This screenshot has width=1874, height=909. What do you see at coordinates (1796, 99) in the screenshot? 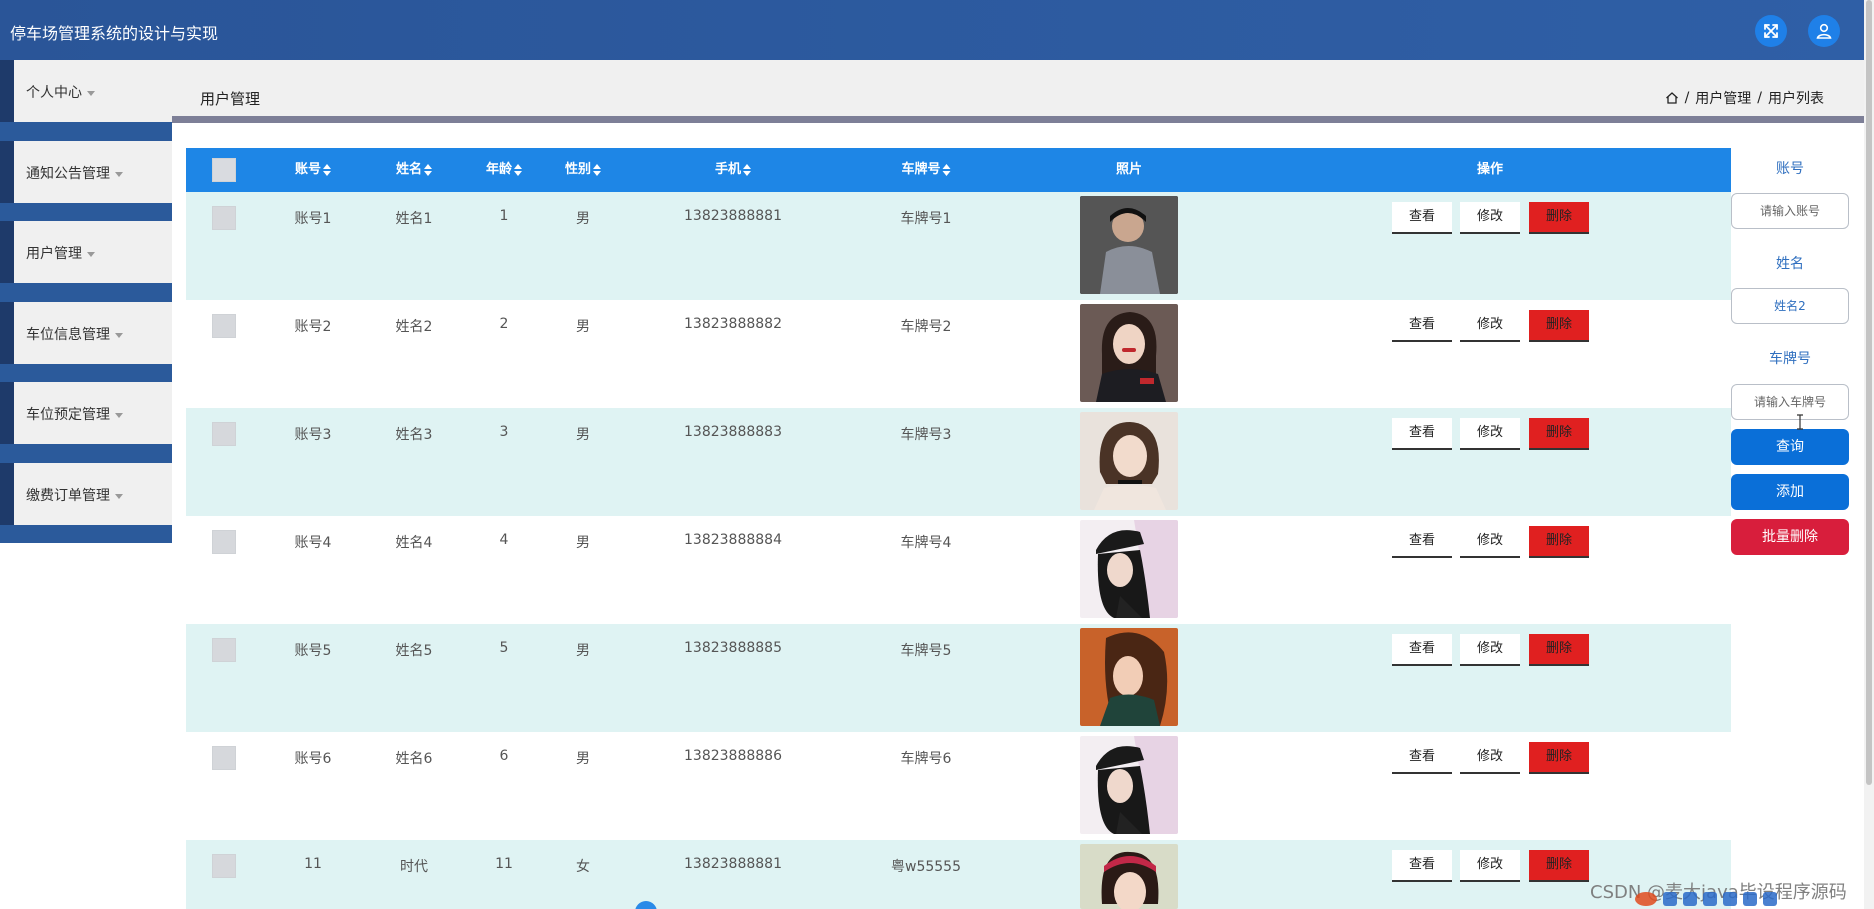
I see `breadcrumb-item-user-list: 用户列表` at bounding box center [1796, 99].